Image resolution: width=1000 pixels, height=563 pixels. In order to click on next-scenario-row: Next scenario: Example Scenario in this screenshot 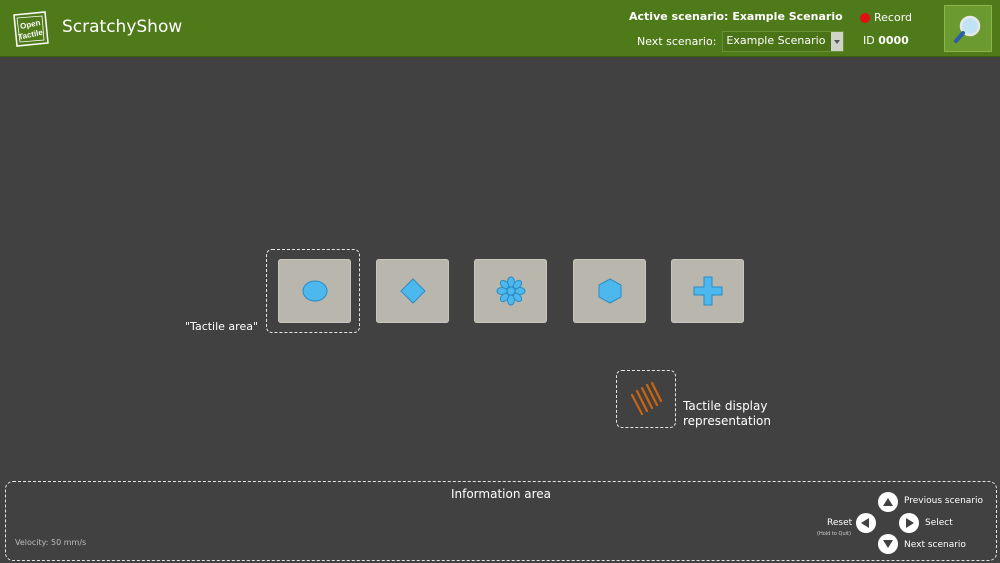, I will do `click(741, 41)`.